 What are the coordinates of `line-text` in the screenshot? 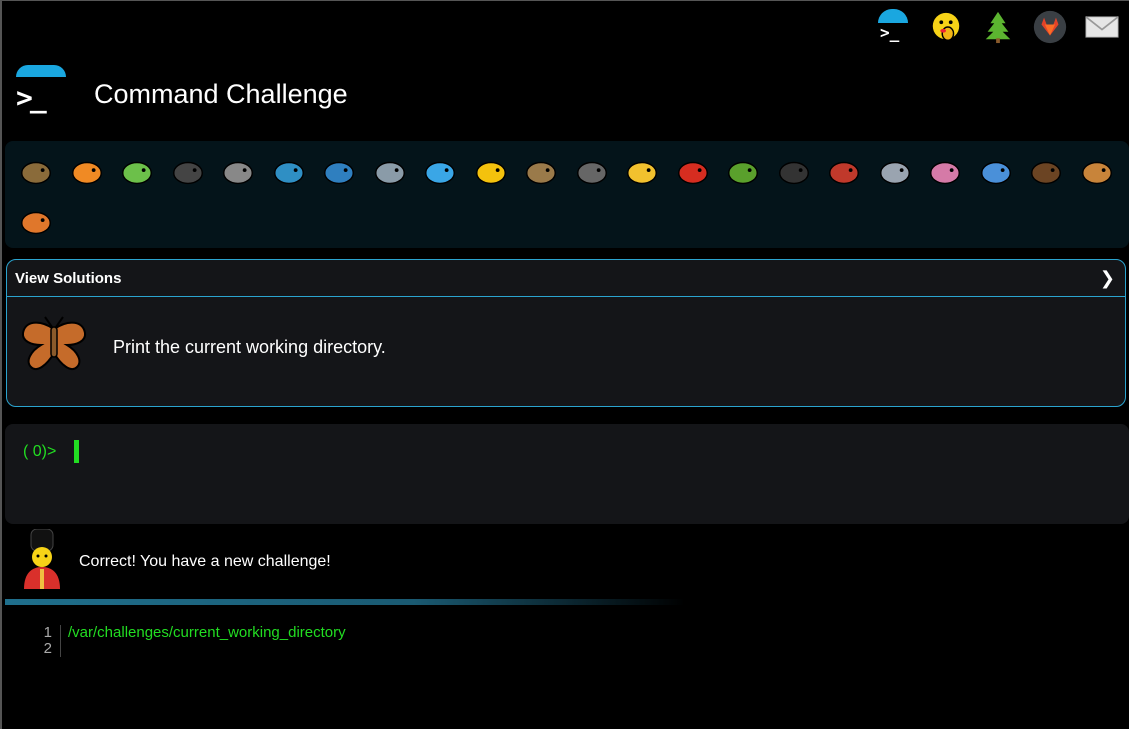 It's located at (64, 649).